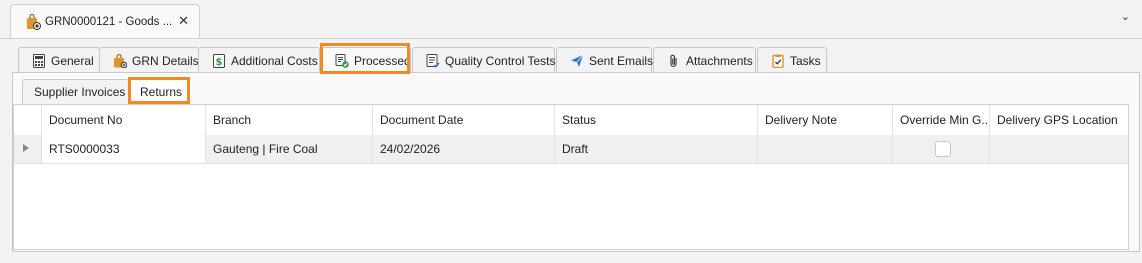 Image resolution: width=1142 pixels, height=263 pixels. I want to click on cell-document-no: RTS0000033, so click(123, 149).